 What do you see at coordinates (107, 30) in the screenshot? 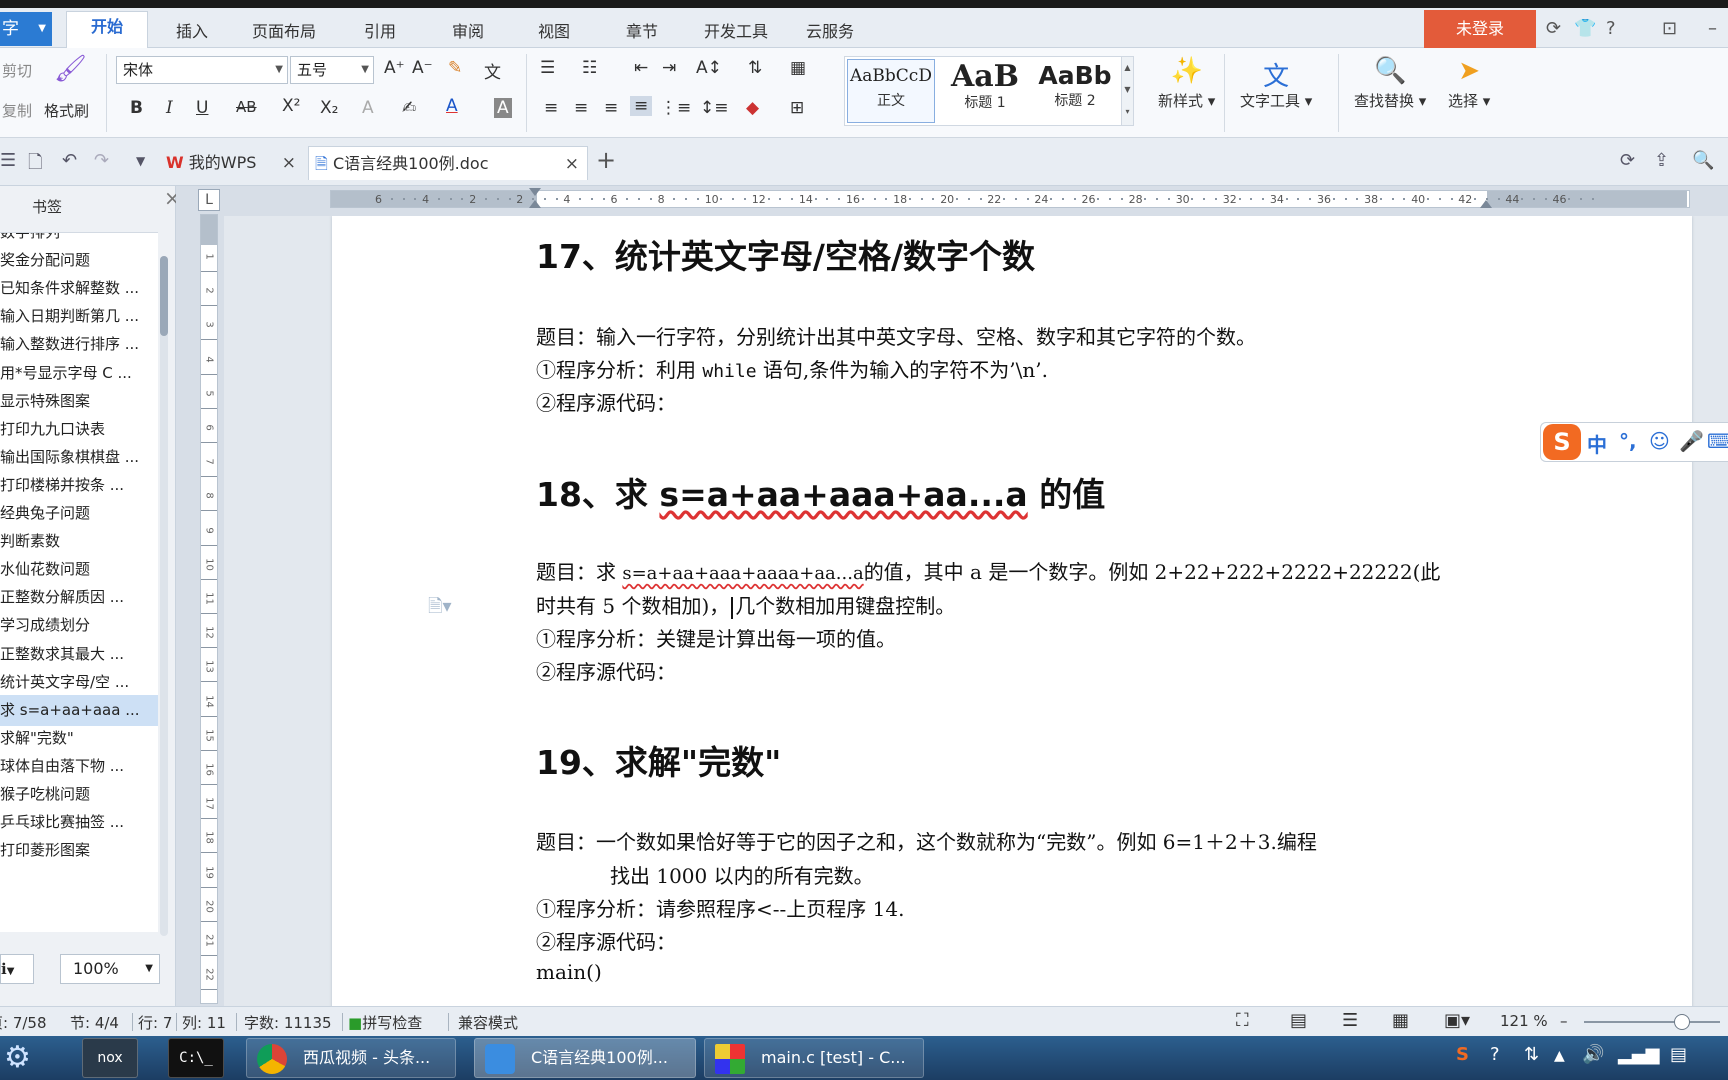
I see `menu-home: 开始` at bounding box center [107, 30].